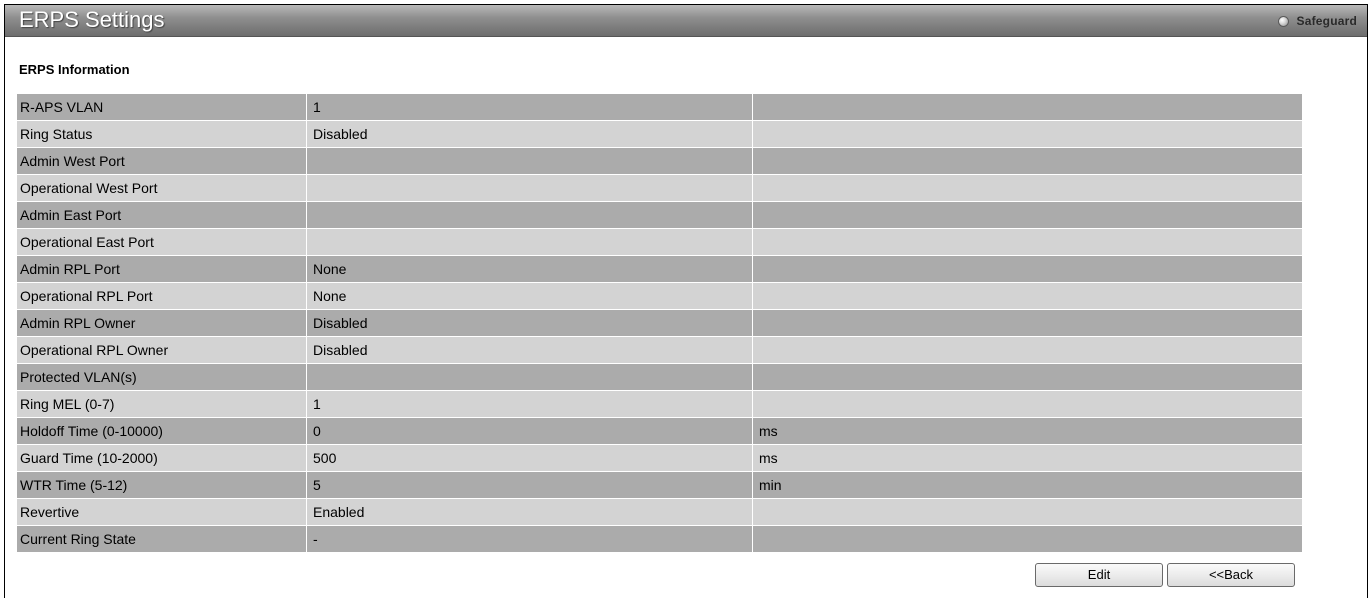 Image resolution: width=1372 pixels, height=598 pixels. What do you see at coordinates (161, 242) in the screenshot?
I see `row-label: Operational East Port` at bounding box center [161, 242].